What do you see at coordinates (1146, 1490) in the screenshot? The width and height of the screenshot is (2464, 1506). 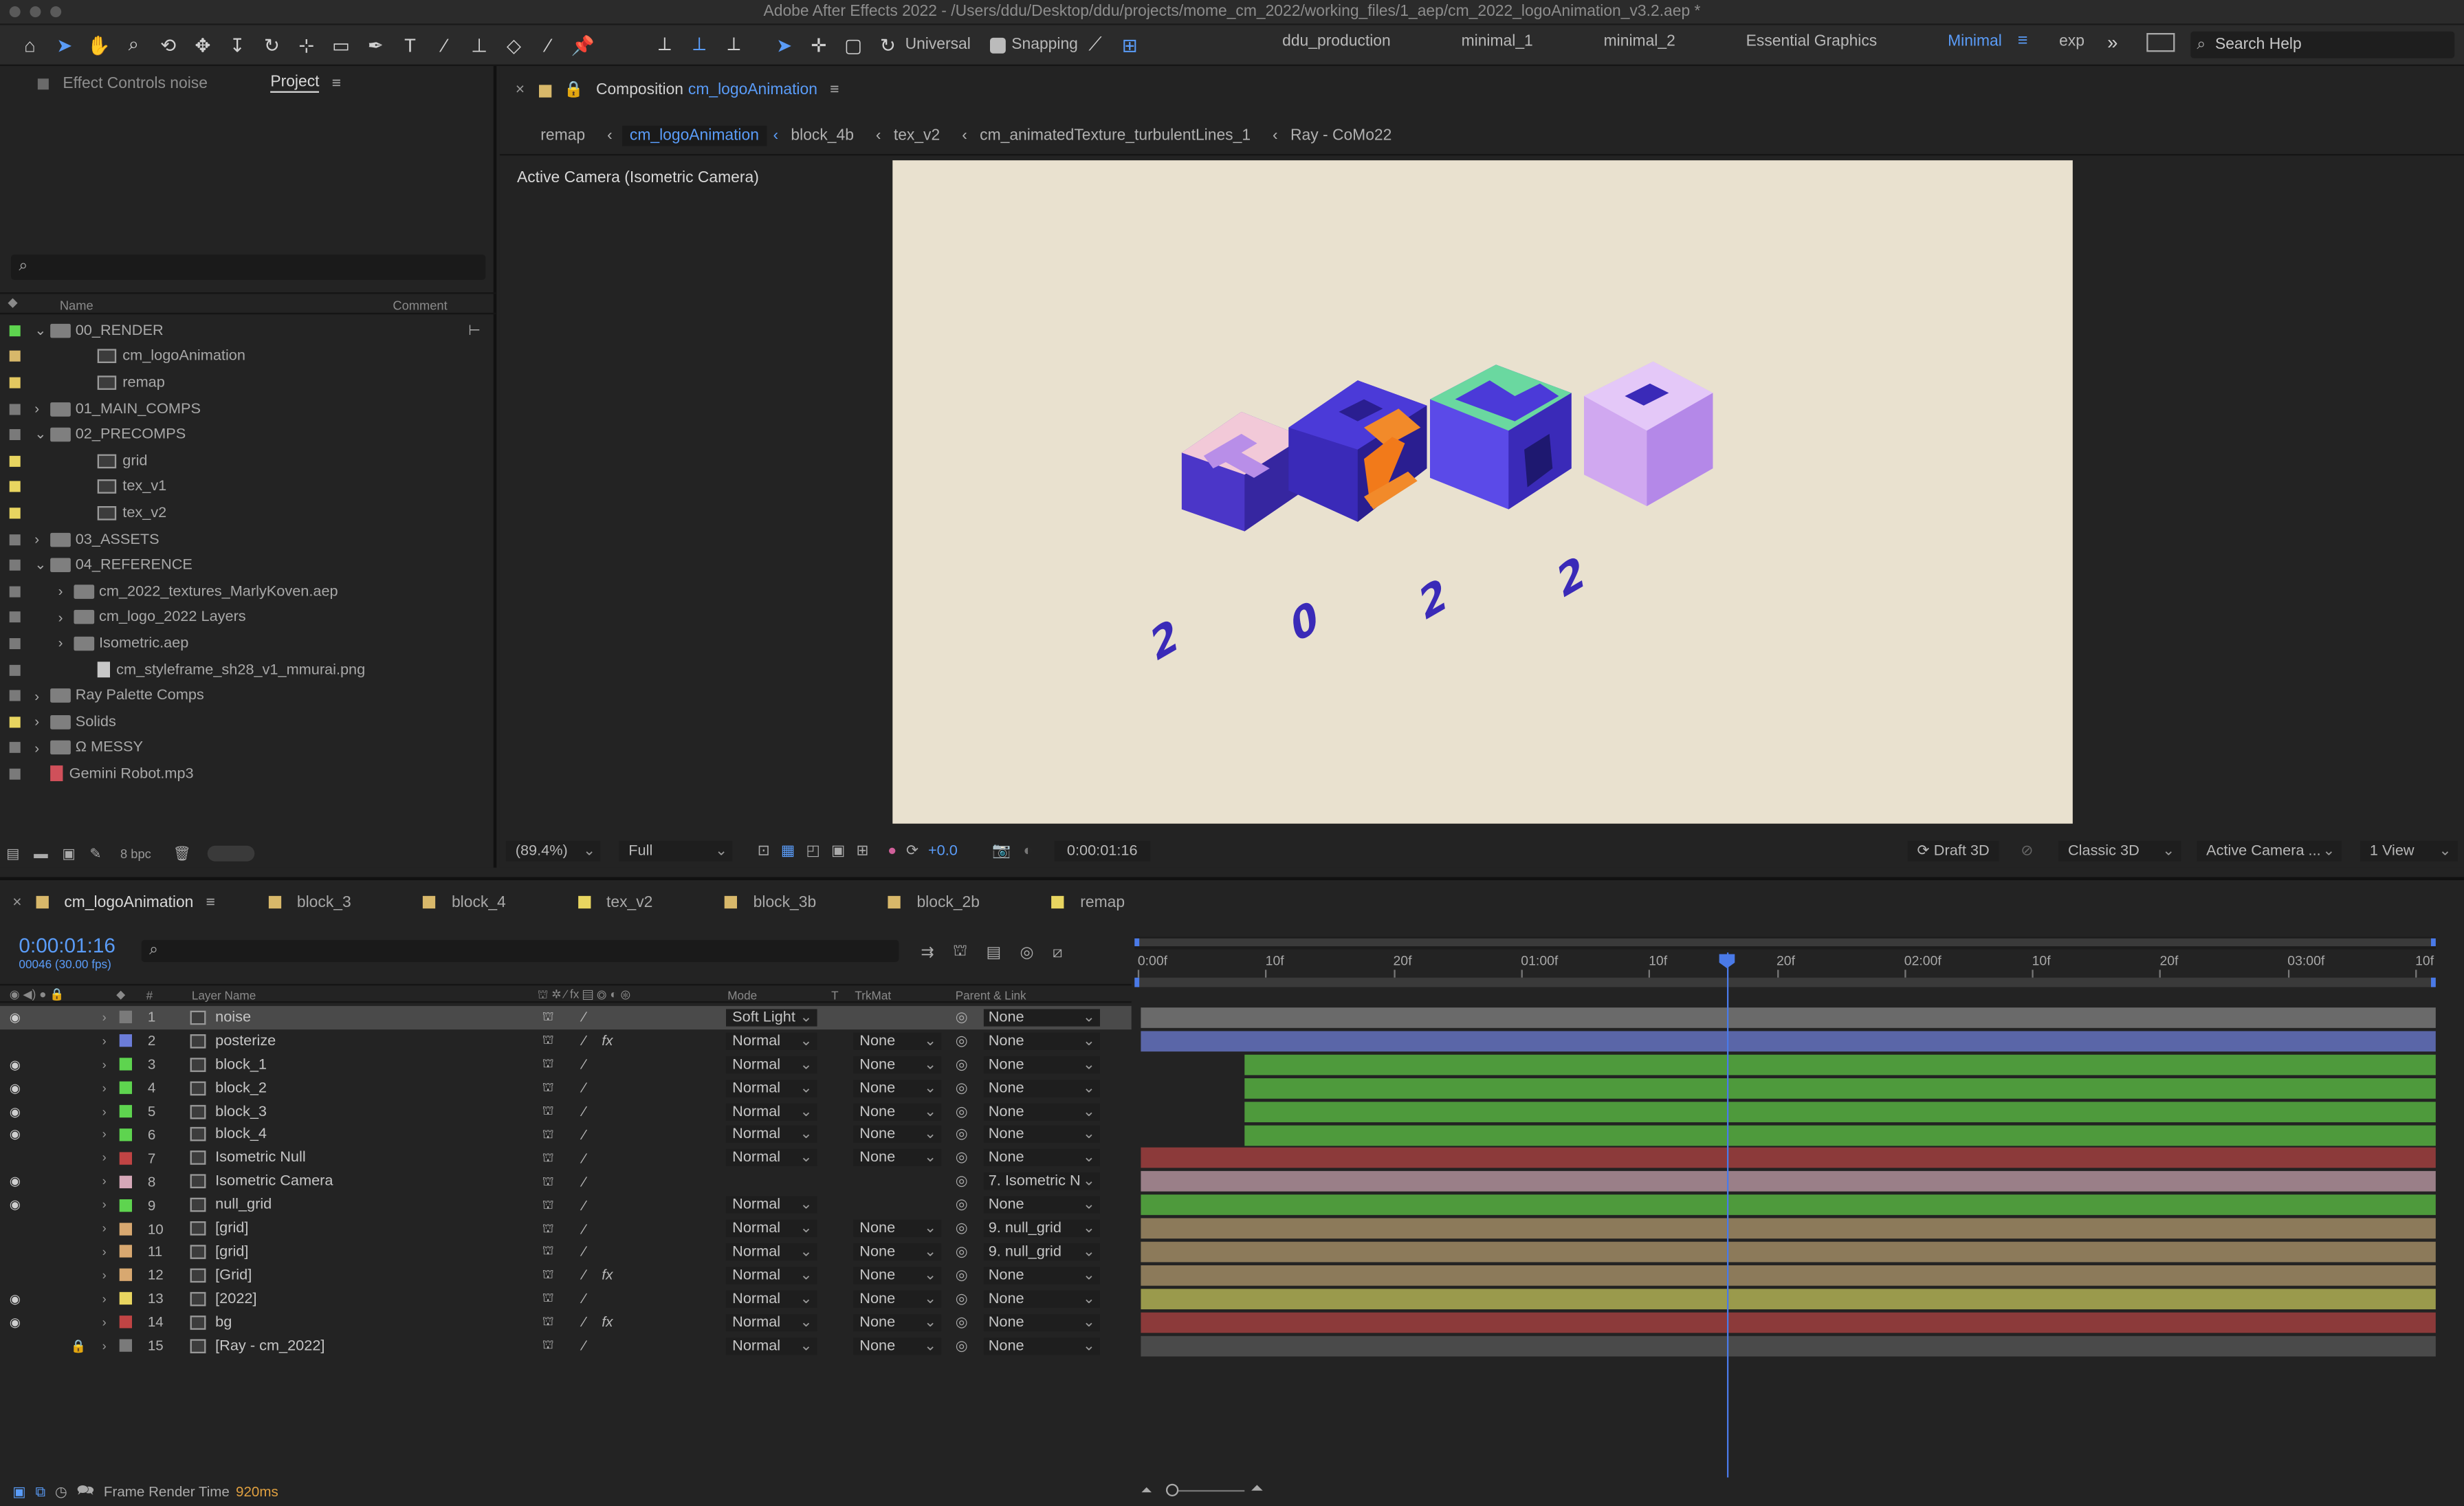 I see `zoom-out-icon: ⏶` at bounding box center [1146, 1490].